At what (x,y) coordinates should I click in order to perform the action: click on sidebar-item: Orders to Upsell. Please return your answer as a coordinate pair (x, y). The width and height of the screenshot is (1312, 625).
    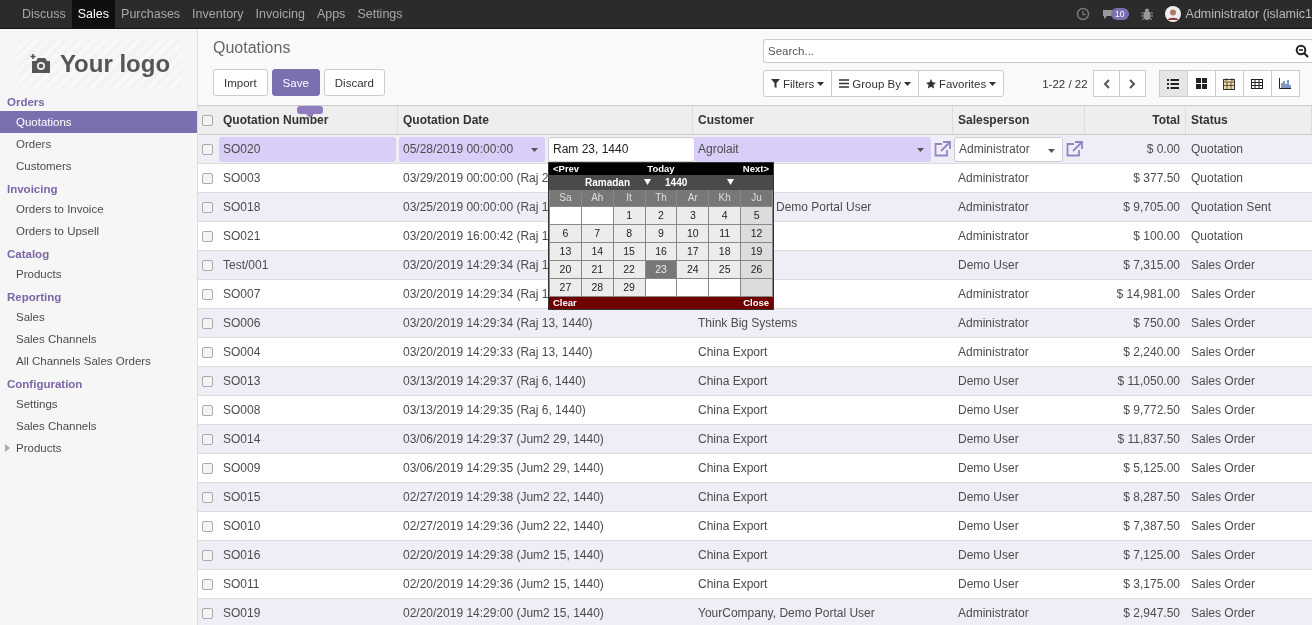
    Looking at the image, I should click on (98, 231).